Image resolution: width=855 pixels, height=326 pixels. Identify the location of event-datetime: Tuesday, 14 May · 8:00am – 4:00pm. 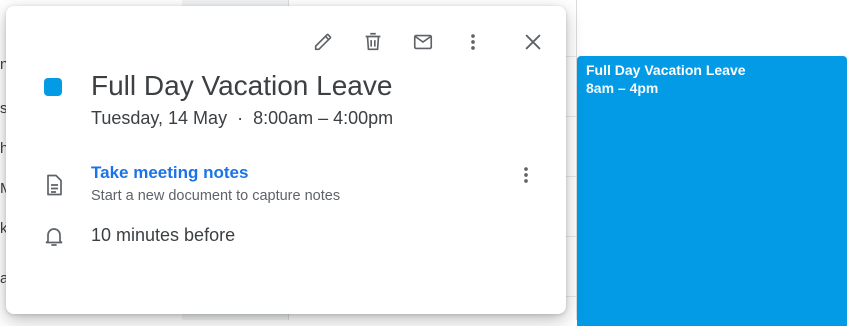
(242, 118).